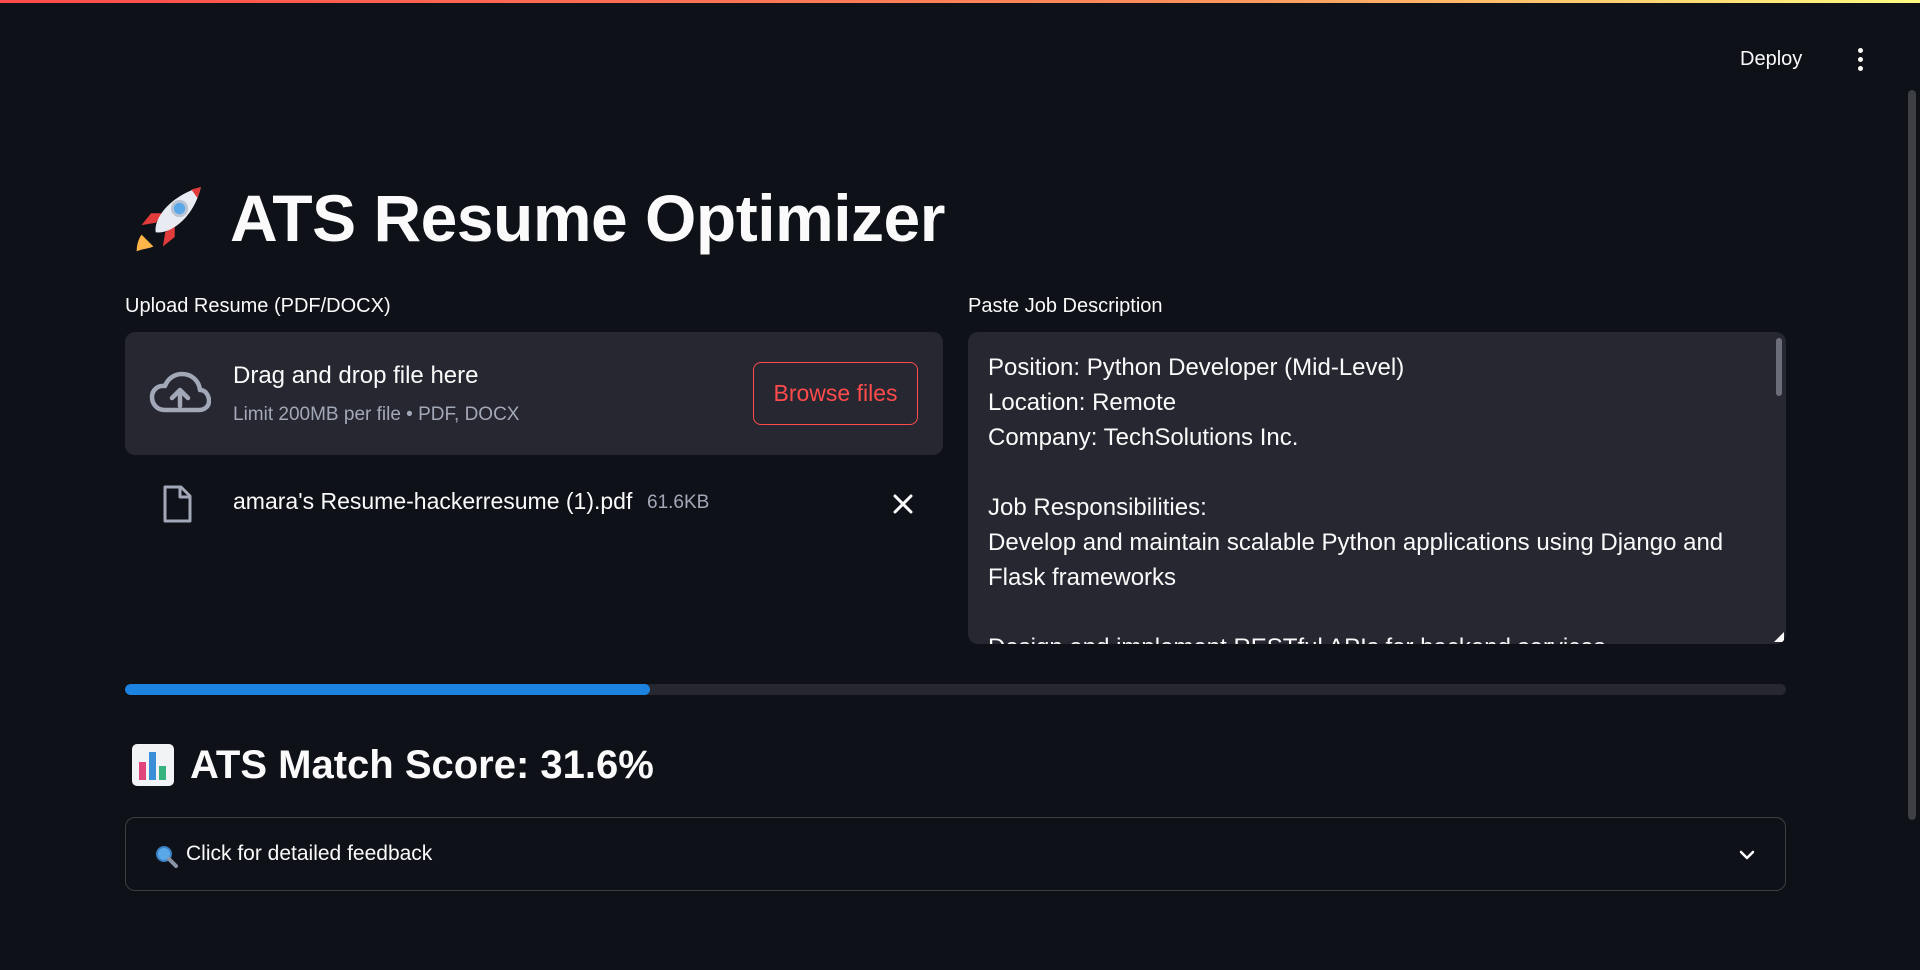 This screenshot has height=970, width=1920. Describe the element at coordinates (387, 689) in the screenshot. I see `progress-fill` at that location.